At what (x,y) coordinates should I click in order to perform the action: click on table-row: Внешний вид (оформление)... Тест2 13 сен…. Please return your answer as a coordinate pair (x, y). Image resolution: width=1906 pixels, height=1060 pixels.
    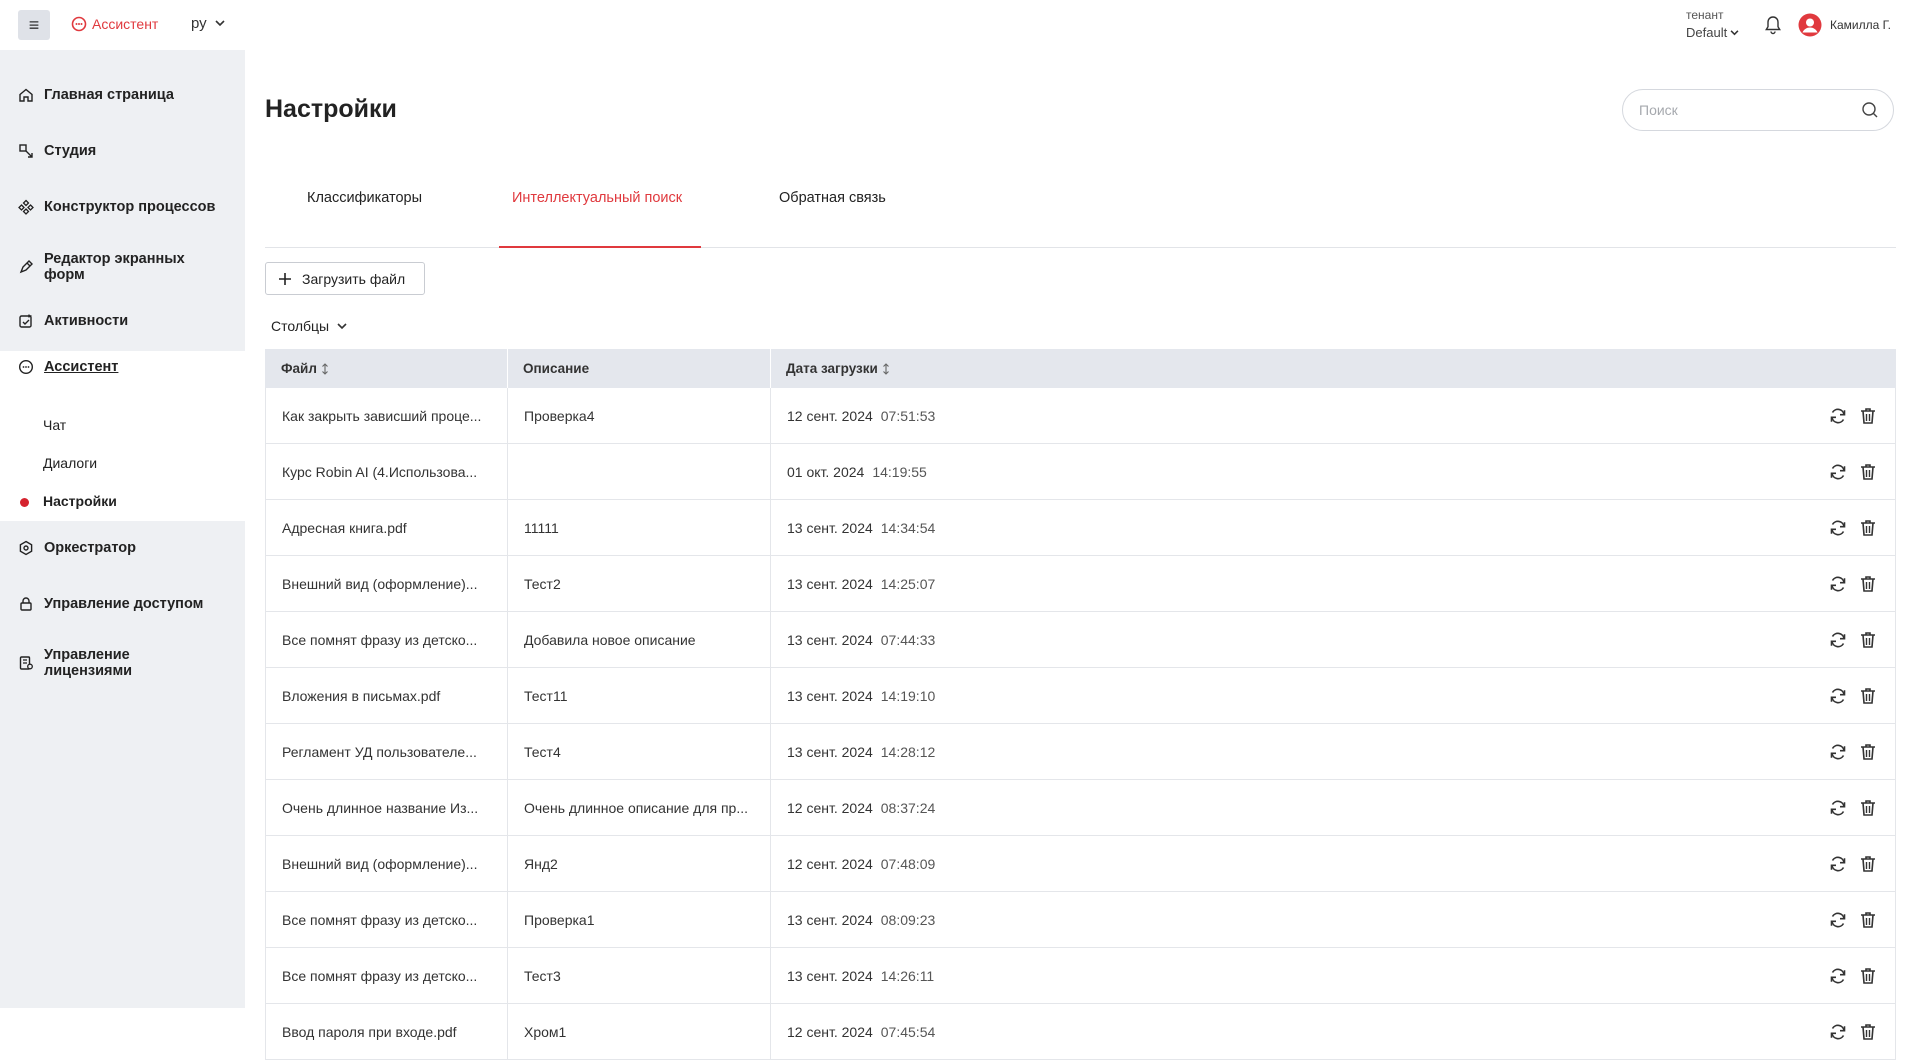
    Looking at the image, I should click on (1080, 584).